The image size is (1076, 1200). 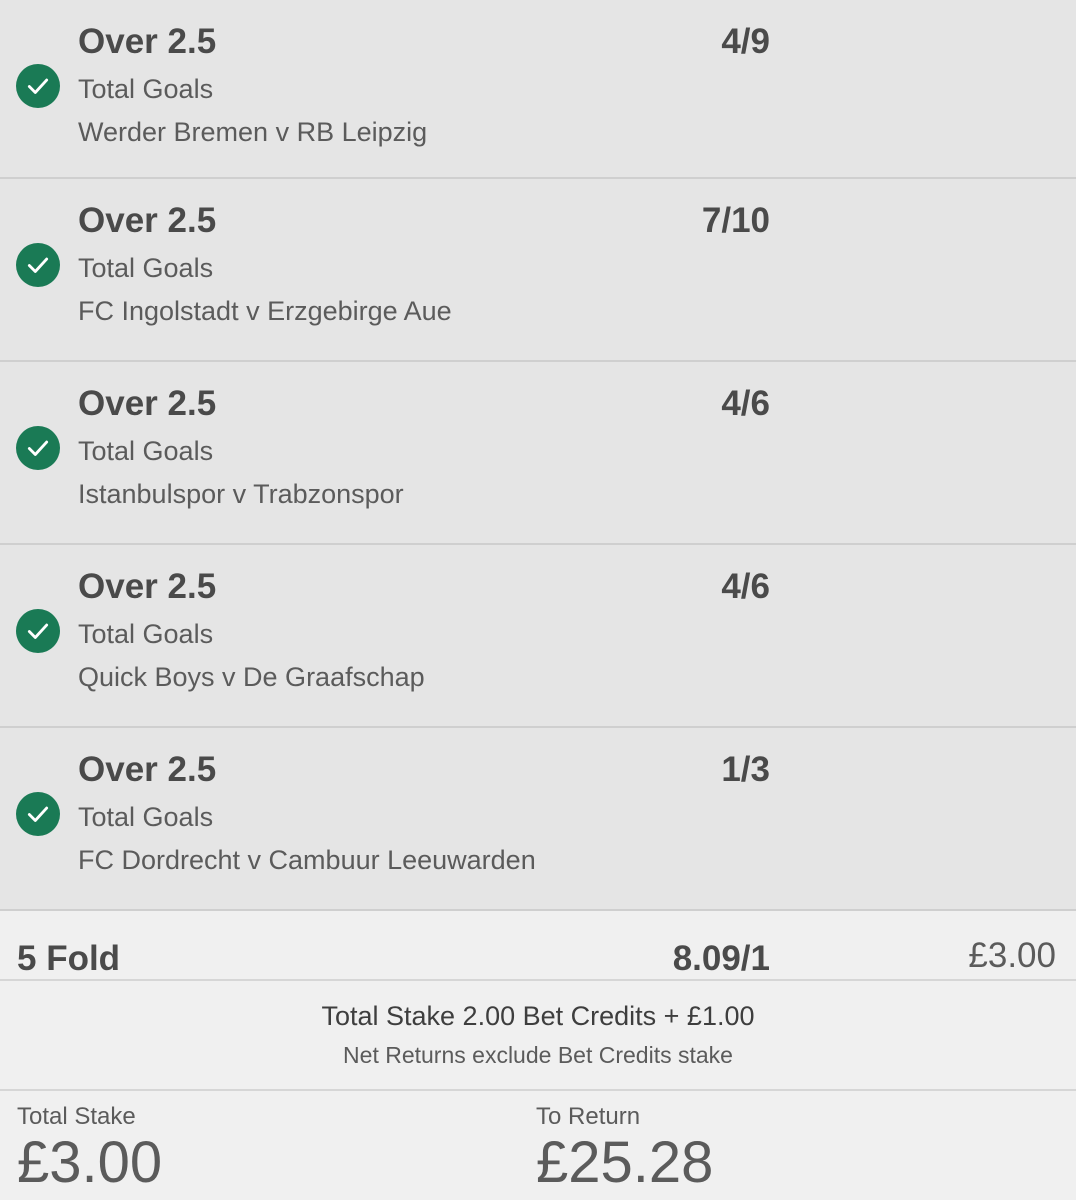 What do you see at coordinates (538, 1016) in the screenshot?
I see `total-stake-breakdown: Total Stake 2.00 Bet Credits + £1.00` at bounding box center [538, 1016].